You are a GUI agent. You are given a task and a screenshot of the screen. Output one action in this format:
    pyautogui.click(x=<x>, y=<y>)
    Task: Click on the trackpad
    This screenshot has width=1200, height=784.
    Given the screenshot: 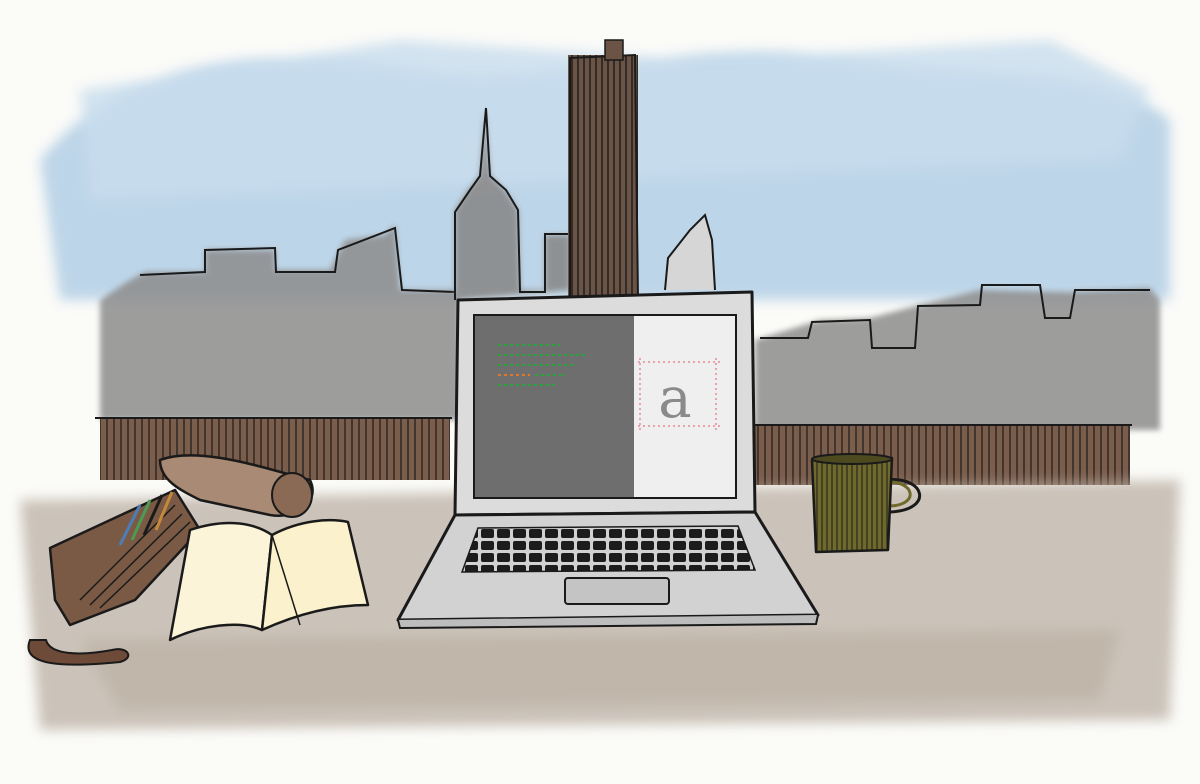 What is the action you would take?
    pyautogui.click(x=617, y=591)
    